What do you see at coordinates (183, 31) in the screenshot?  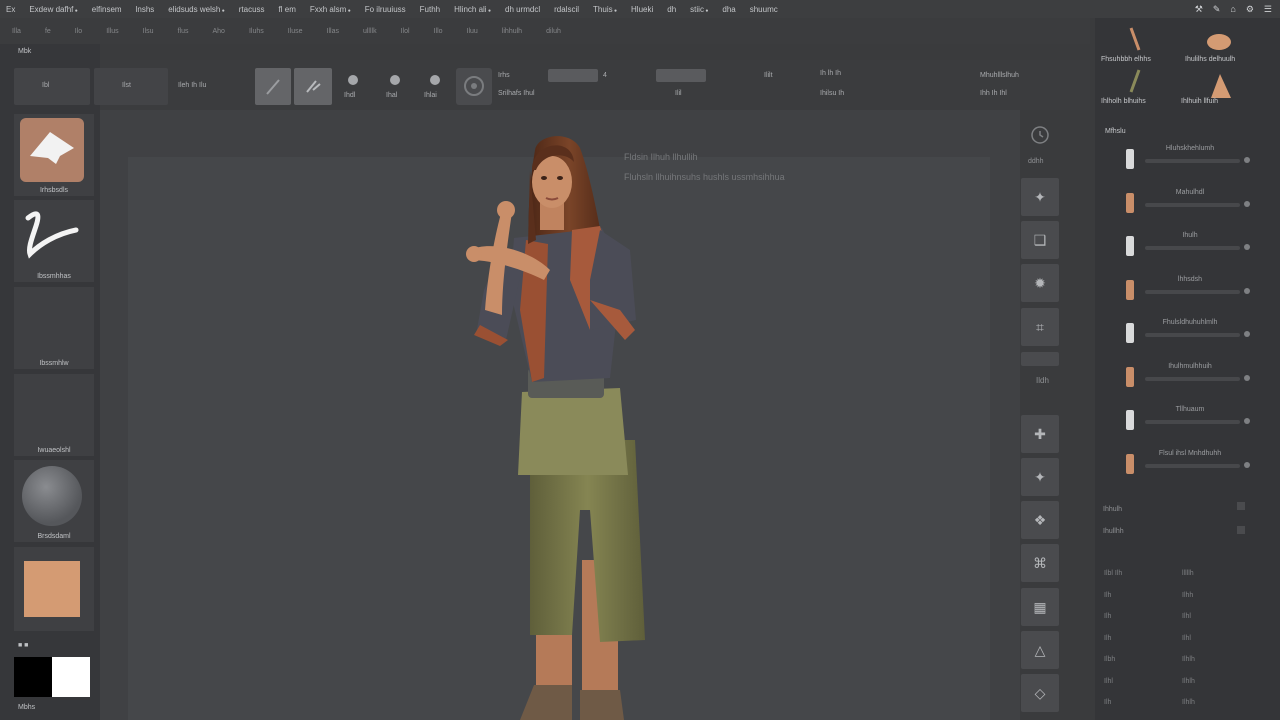 I see `submenu-item: flus` at bounding box center [183, 31].